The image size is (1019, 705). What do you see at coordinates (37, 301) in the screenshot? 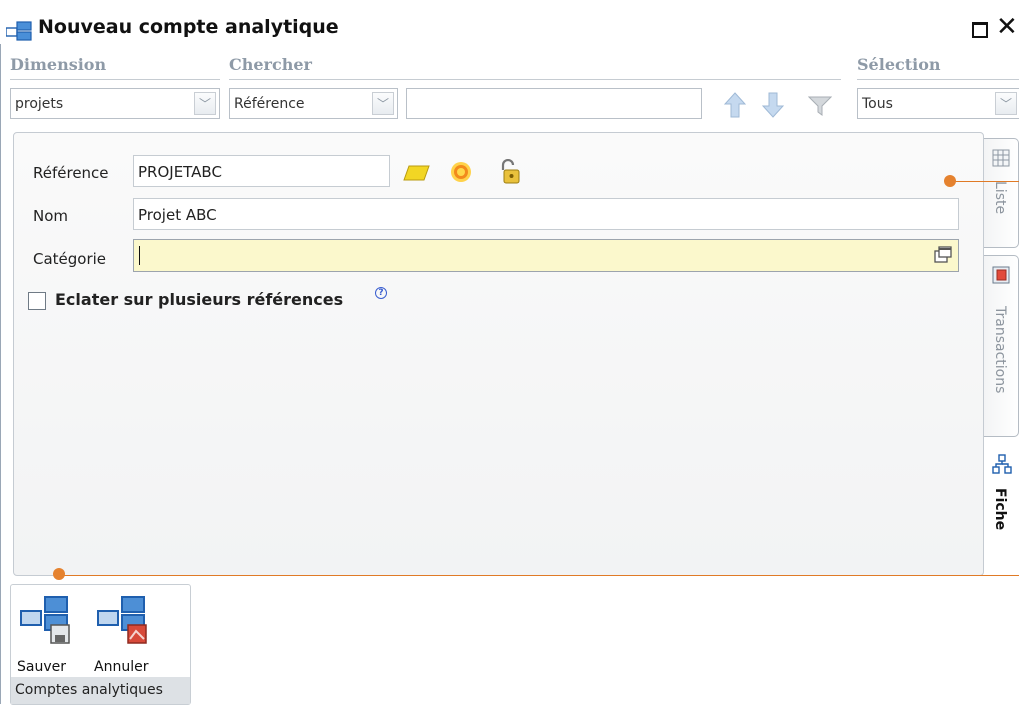
I see `split-references-checkbox` at bounding box center [37, 301].